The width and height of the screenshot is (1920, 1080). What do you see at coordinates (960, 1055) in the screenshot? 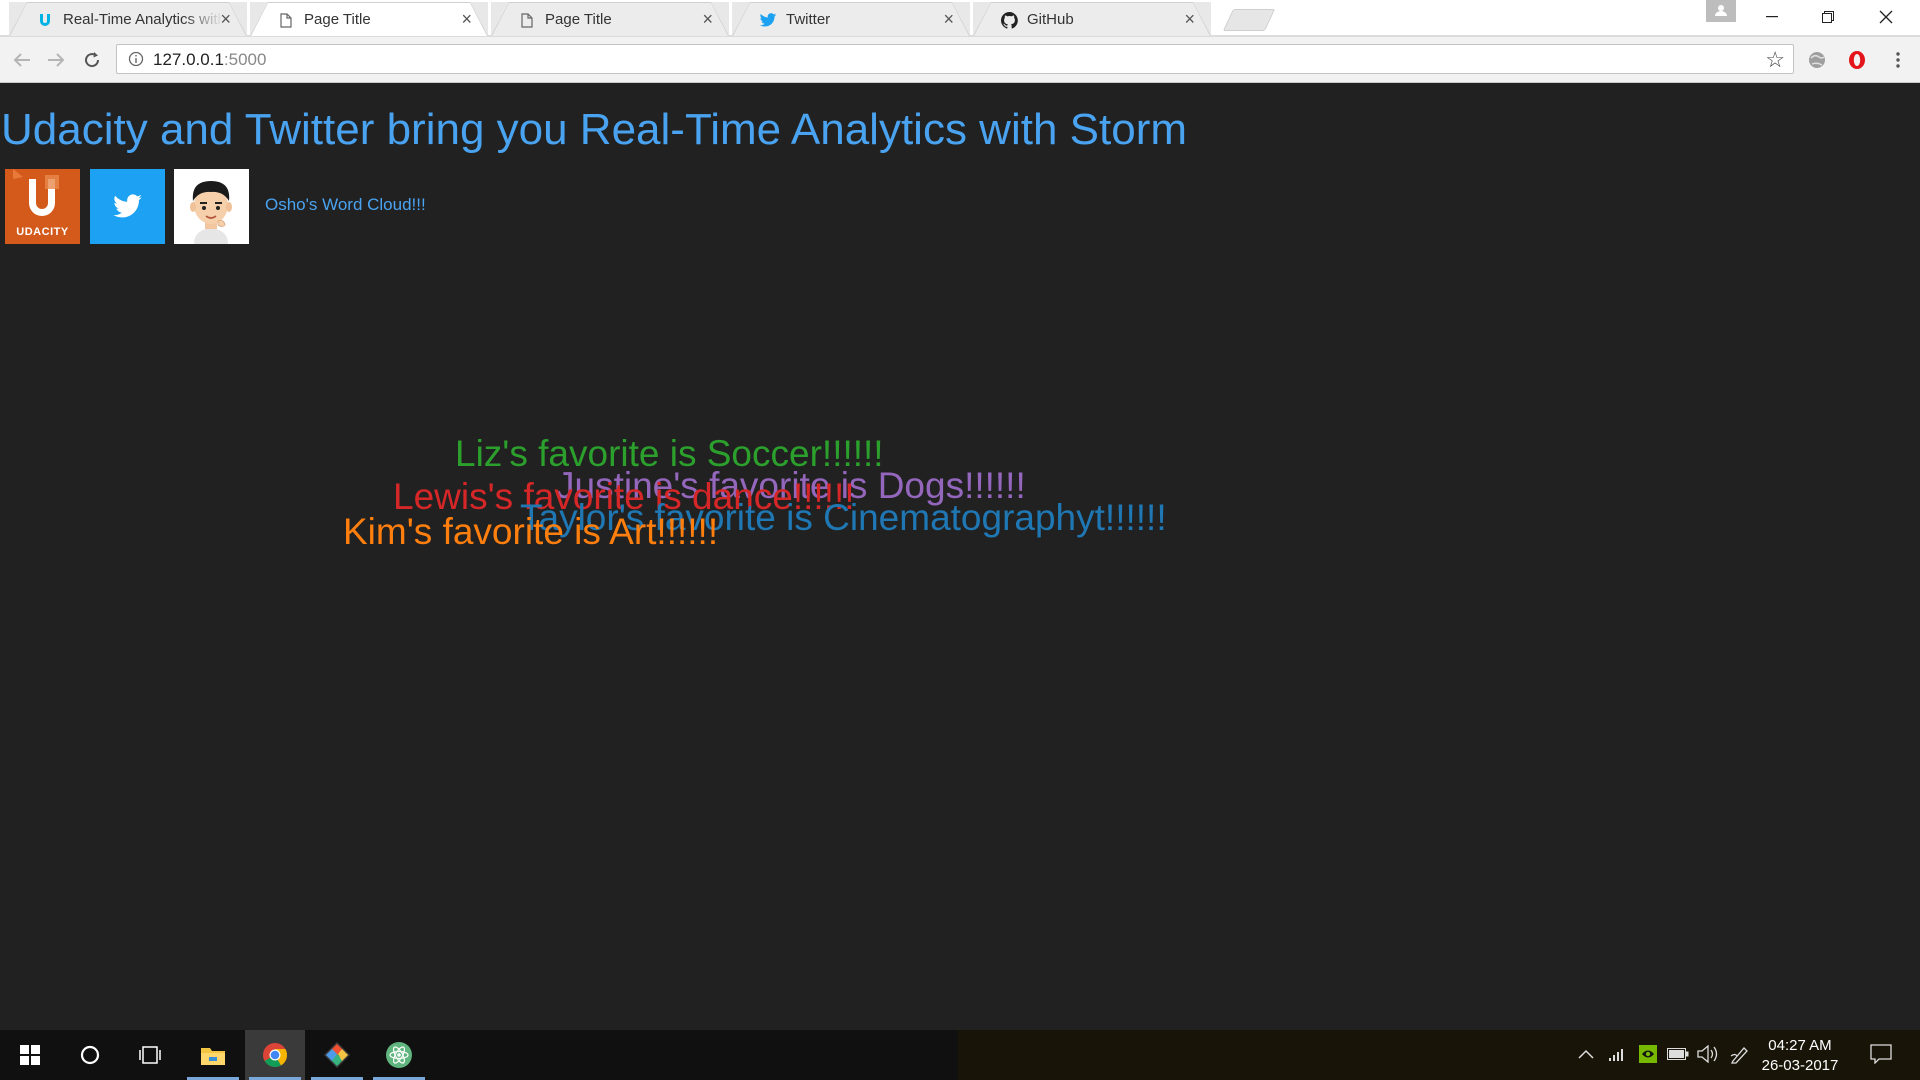
I see `windows-taskbar: 04:27 AM 26-03-2017` at bounding box center [960, 1055].